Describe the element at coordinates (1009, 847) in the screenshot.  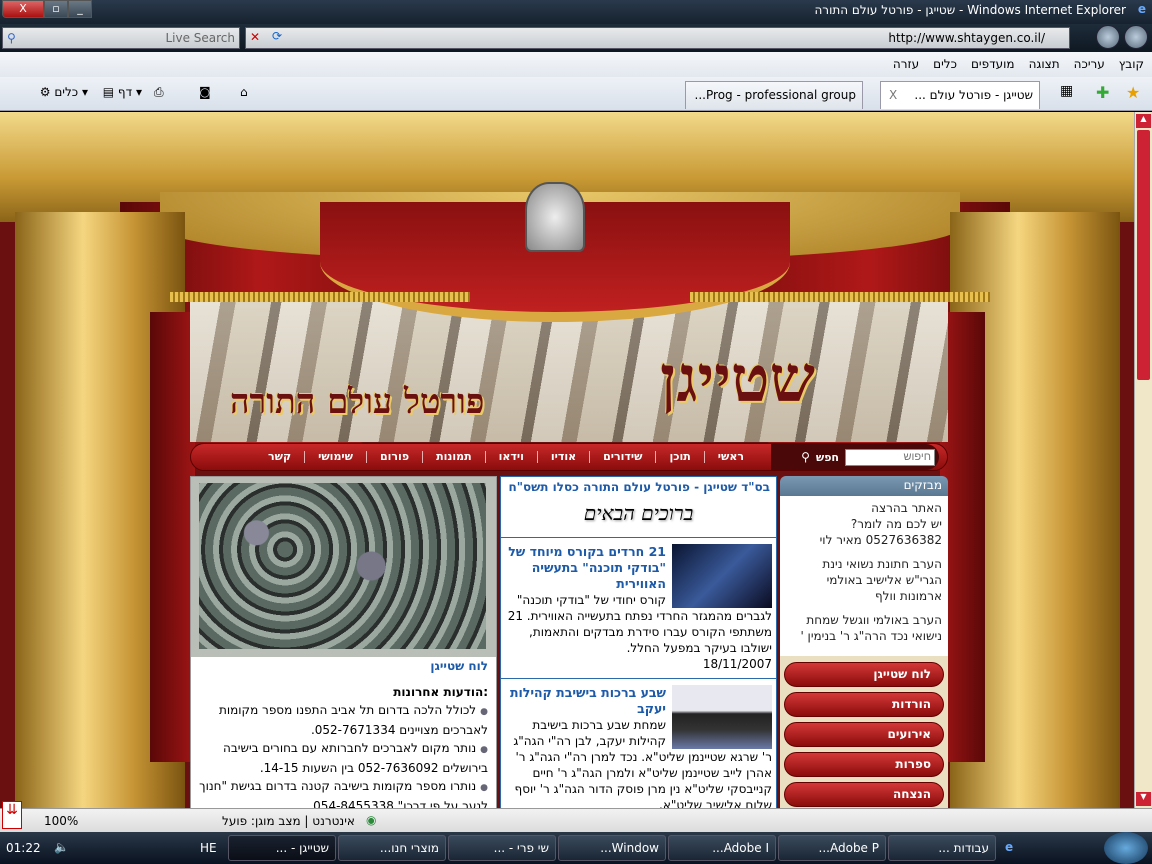
I see `quicklaunch-ie-icon: e` at that location.